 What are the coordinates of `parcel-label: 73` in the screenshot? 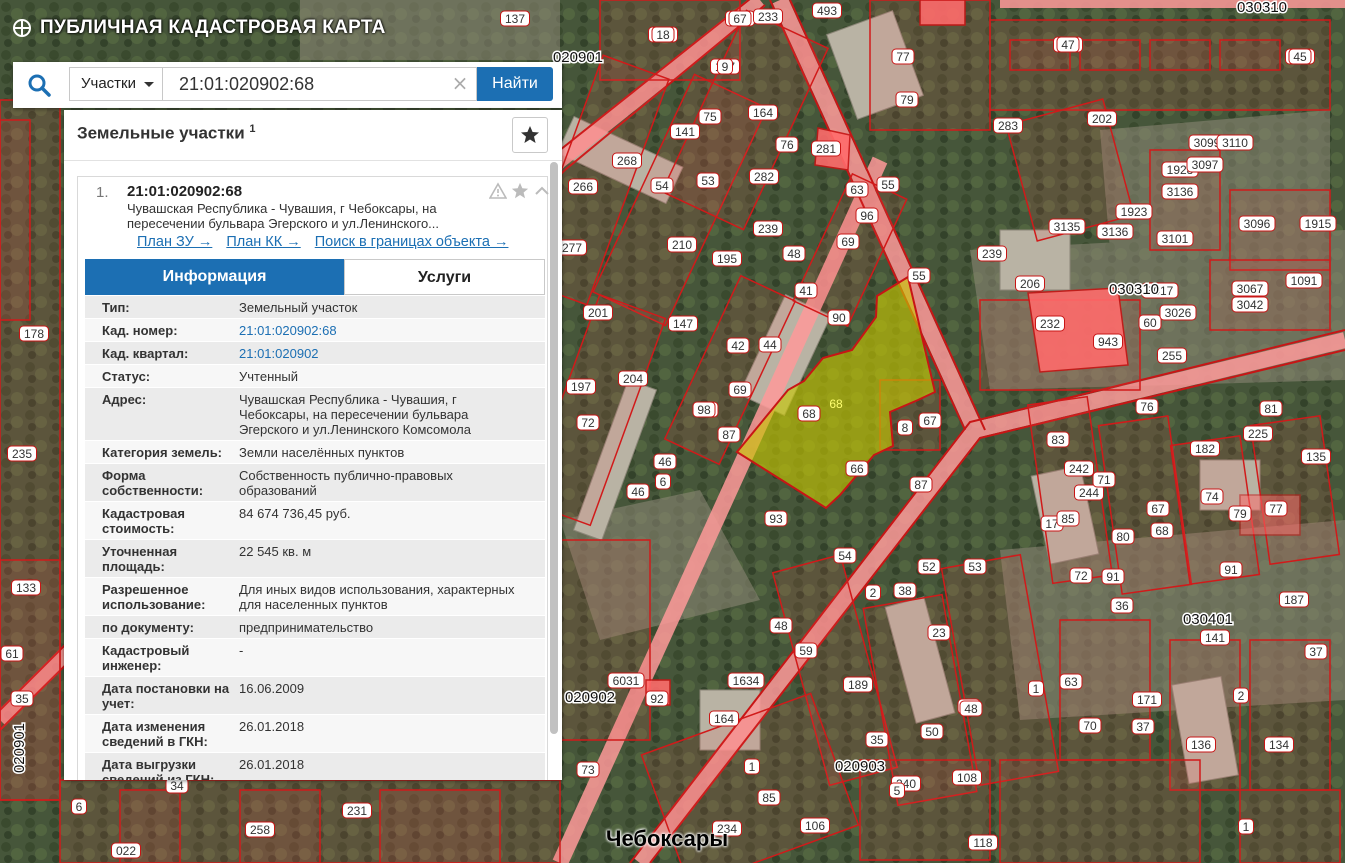 It's located at (588, 770).